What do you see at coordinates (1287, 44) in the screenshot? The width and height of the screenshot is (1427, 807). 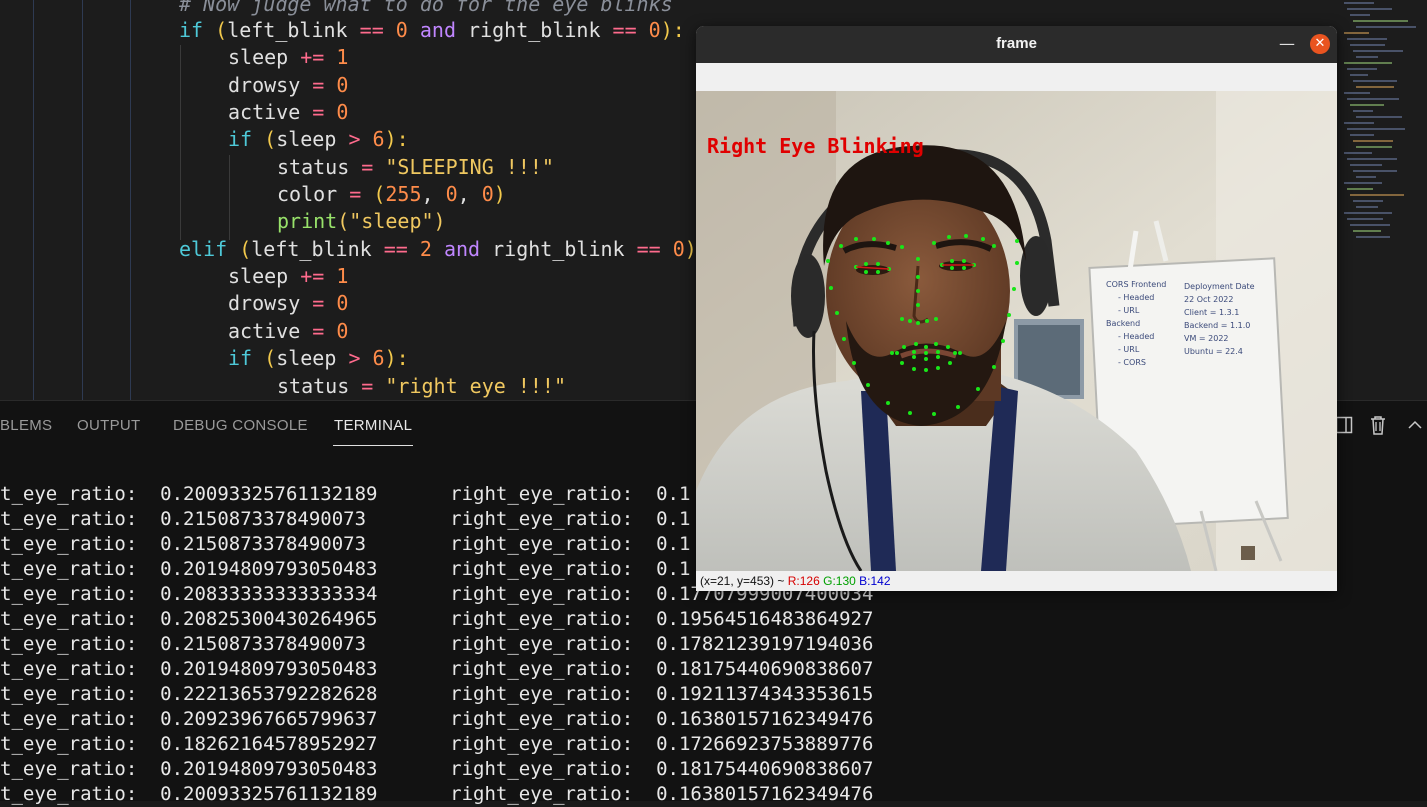 I see `minimize-icon: —` at bounding box center [1287, 44].